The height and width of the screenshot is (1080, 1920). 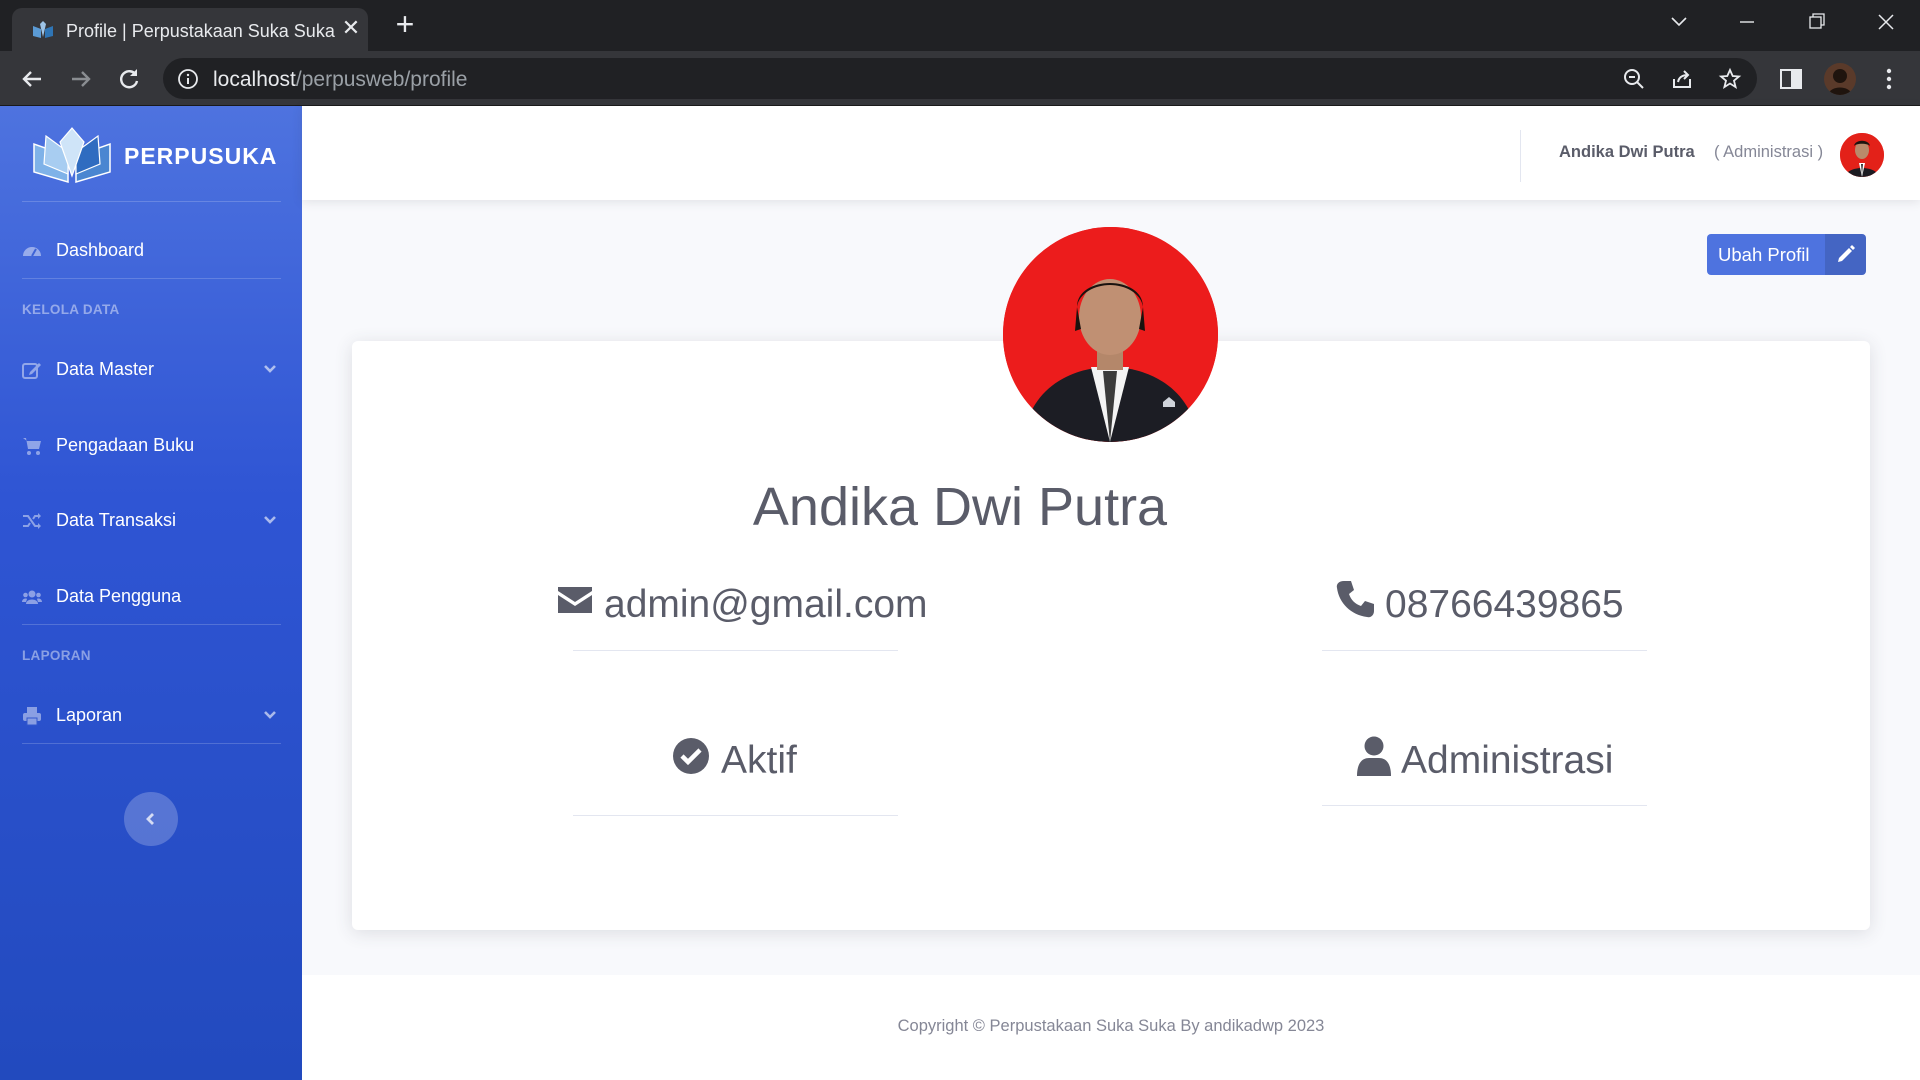 I want to click on minimize-icon, so click(x=1747, y=22).